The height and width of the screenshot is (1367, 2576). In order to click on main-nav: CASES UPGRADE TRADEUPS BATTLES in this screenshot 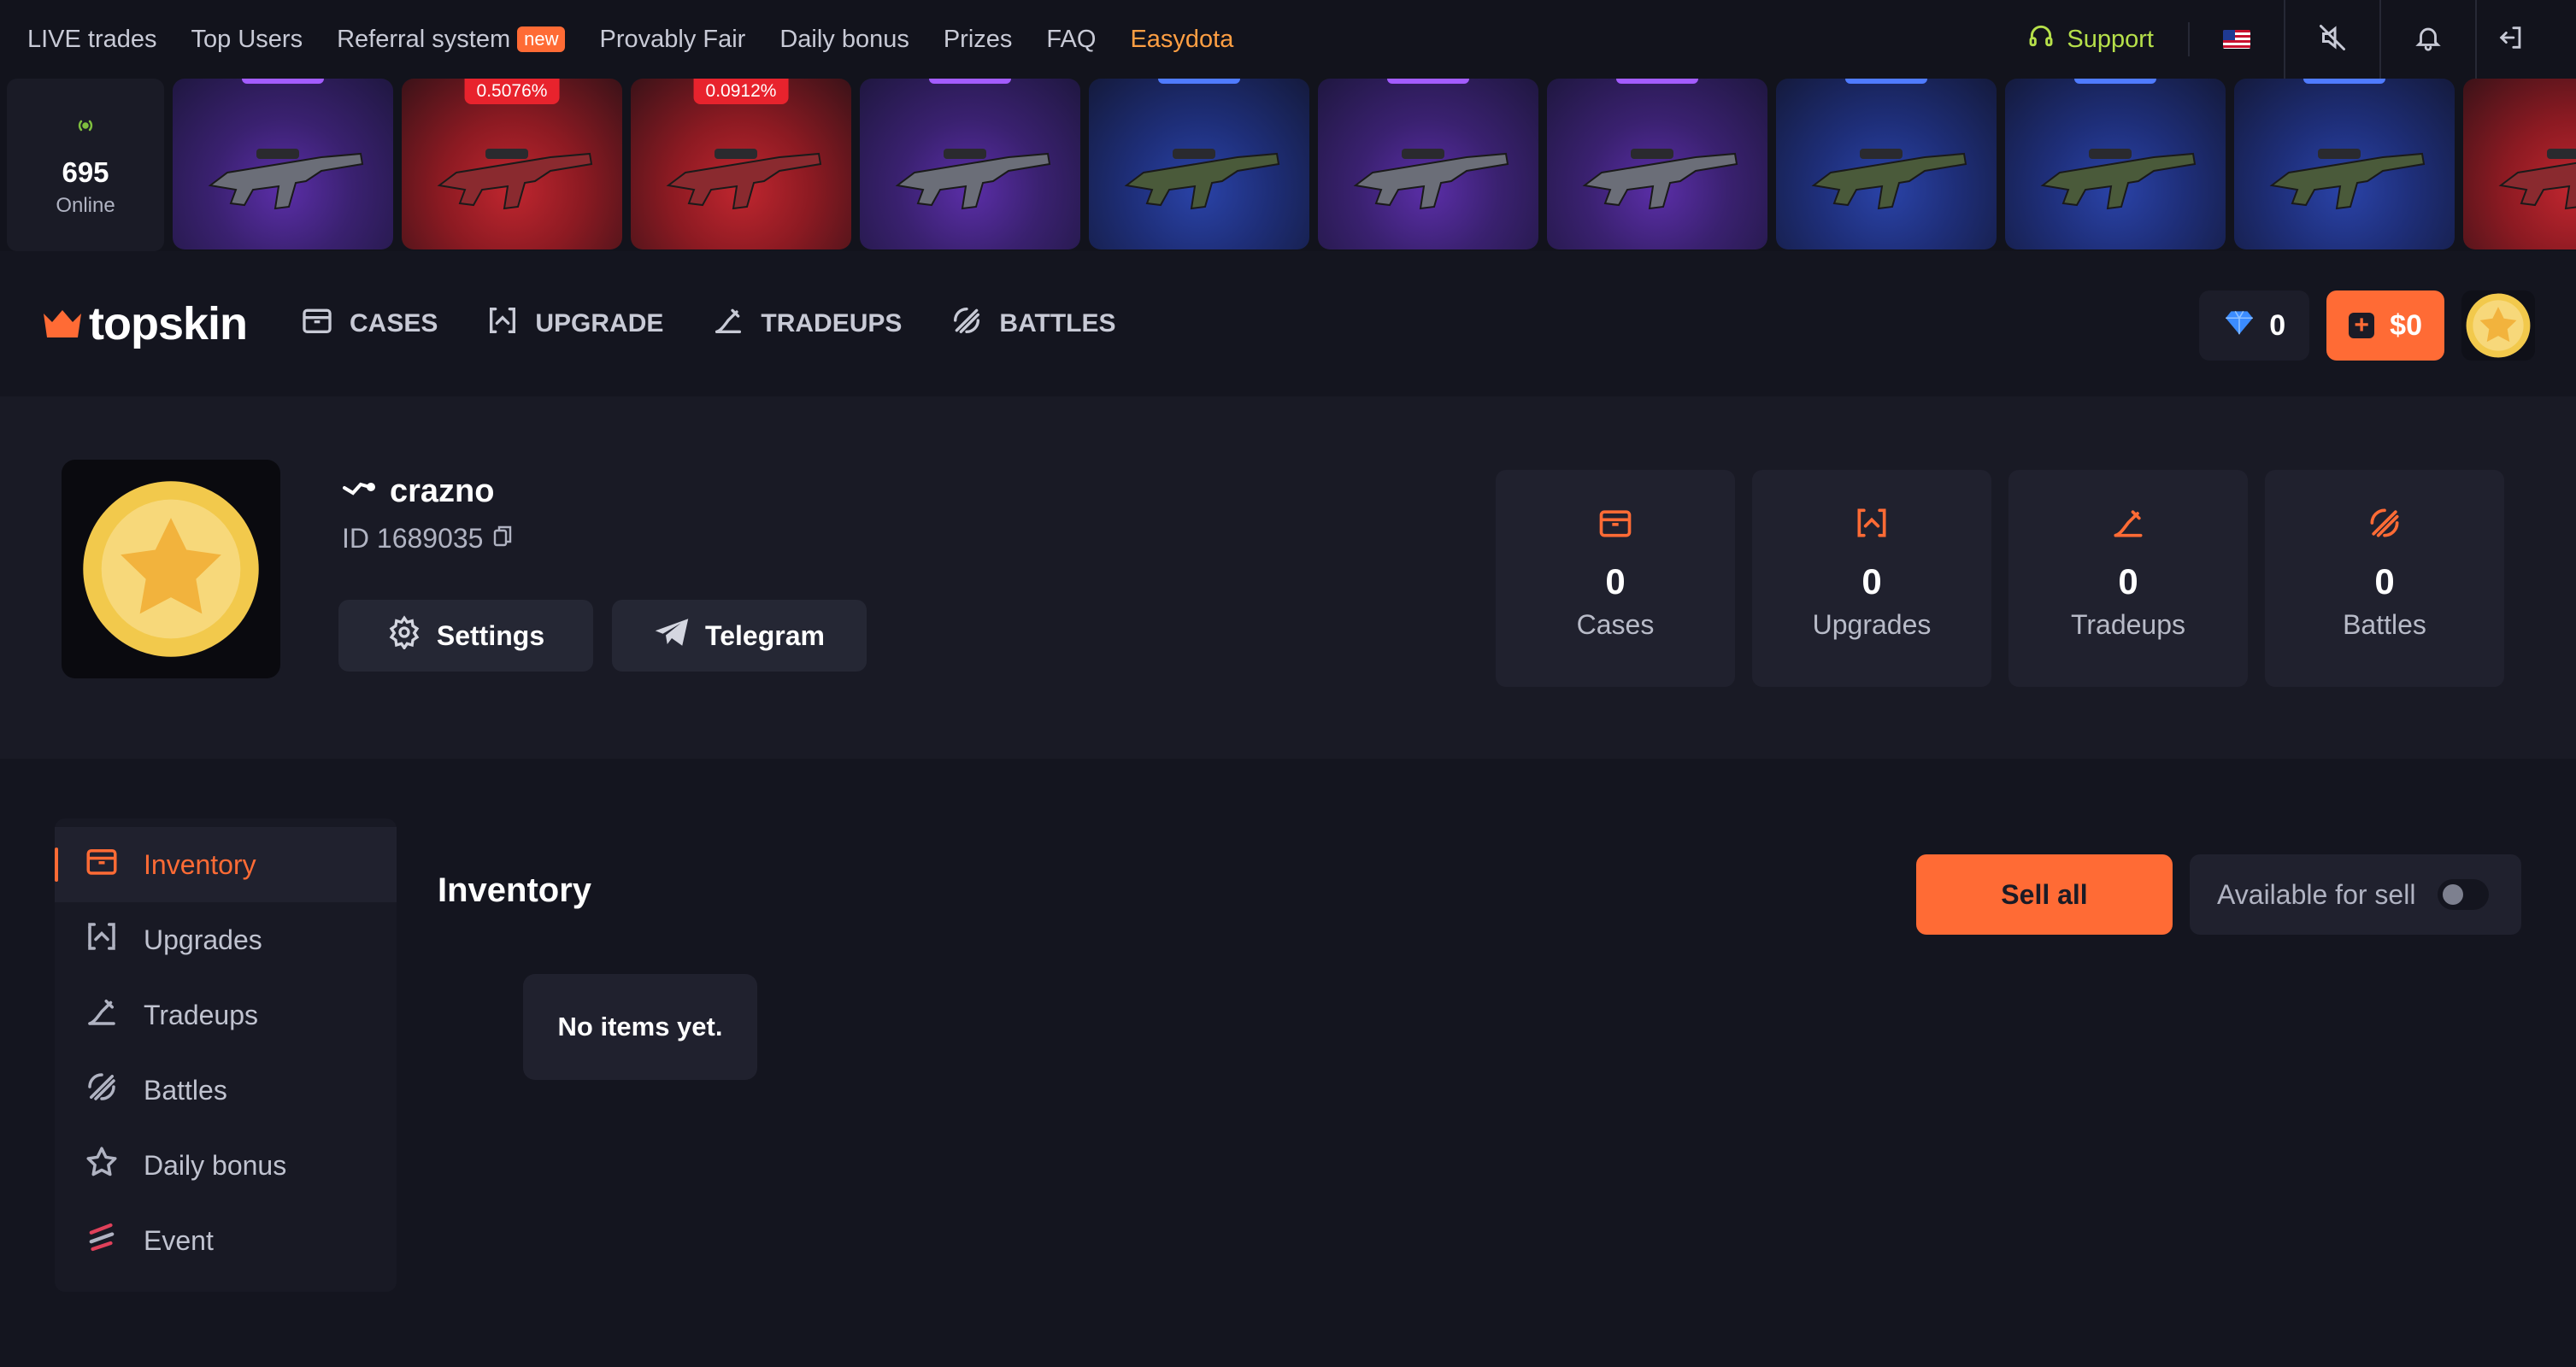, I will do `click(708, 323)`.